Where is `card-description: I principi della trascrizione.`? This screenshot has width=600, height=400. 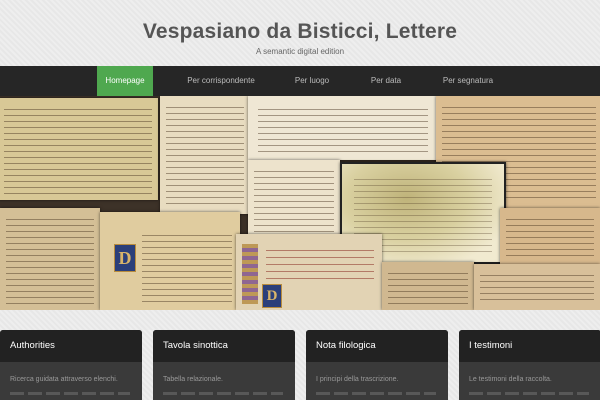 card-description: I principi della trascrizione. is located at coordinates (357, 379).